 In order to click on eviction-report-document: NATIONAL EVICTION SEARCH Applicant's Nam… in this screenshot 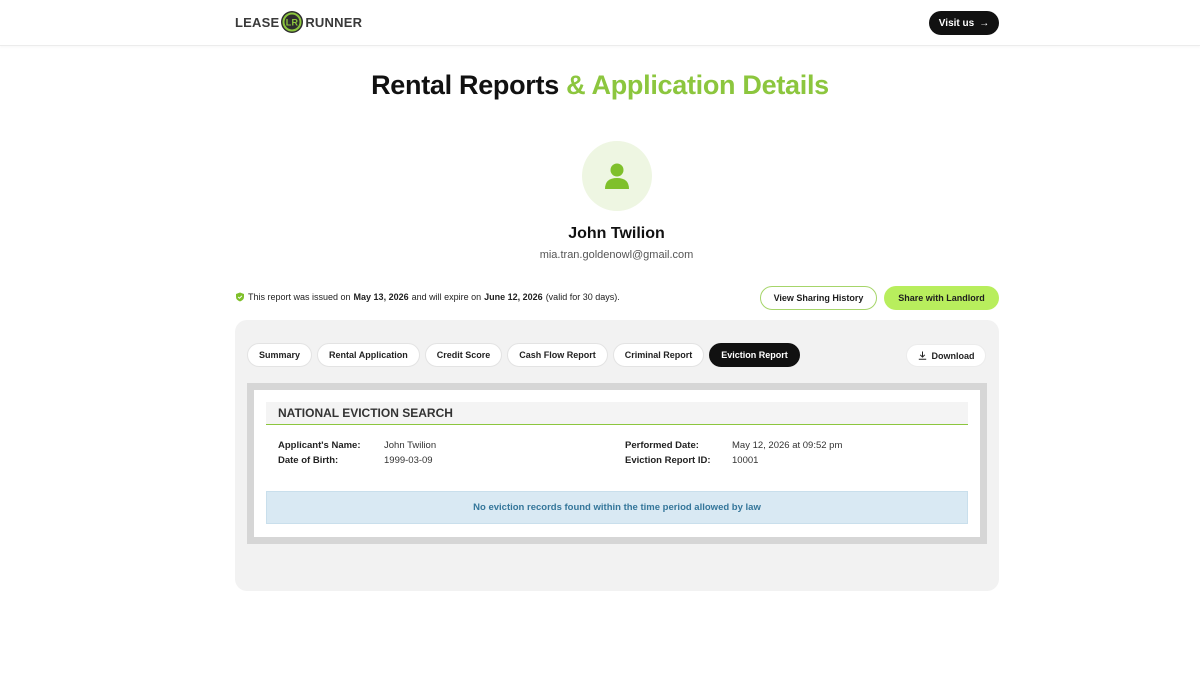, I will do `click(617, 463)`.